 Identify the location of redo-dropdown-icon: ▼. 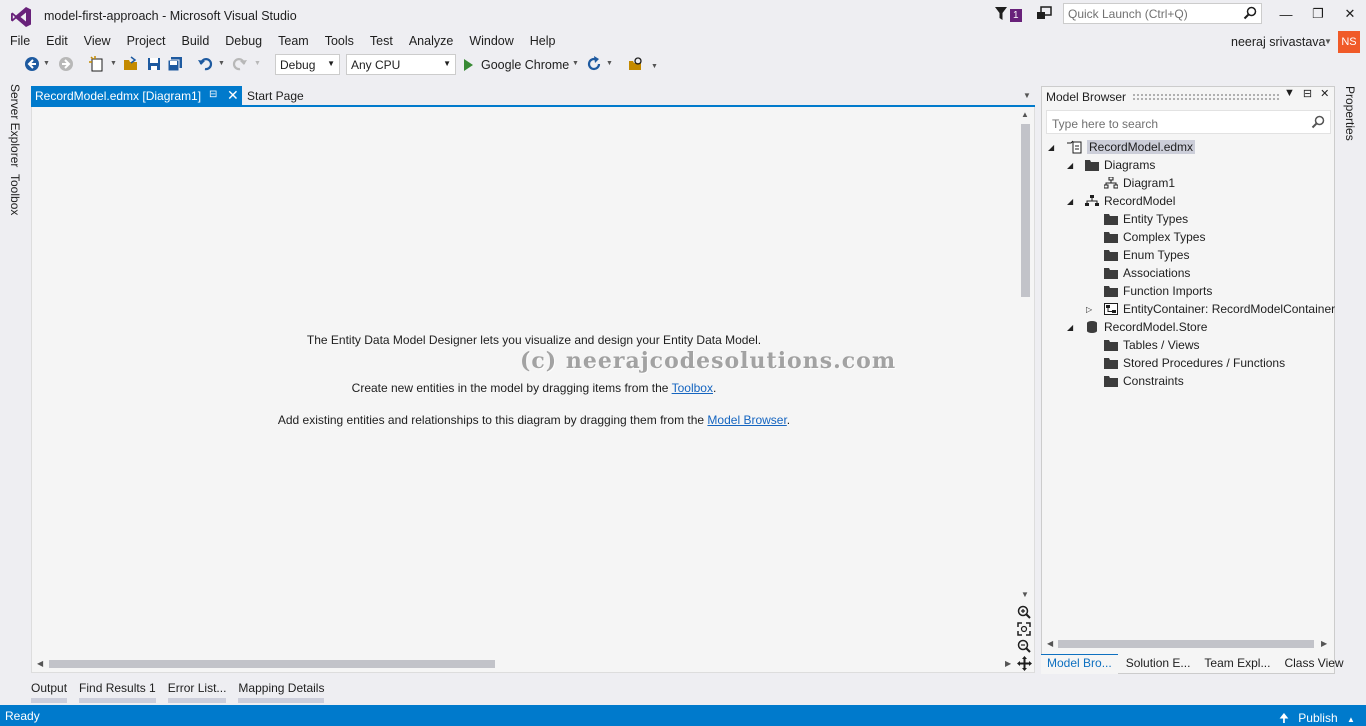
(257, 63).